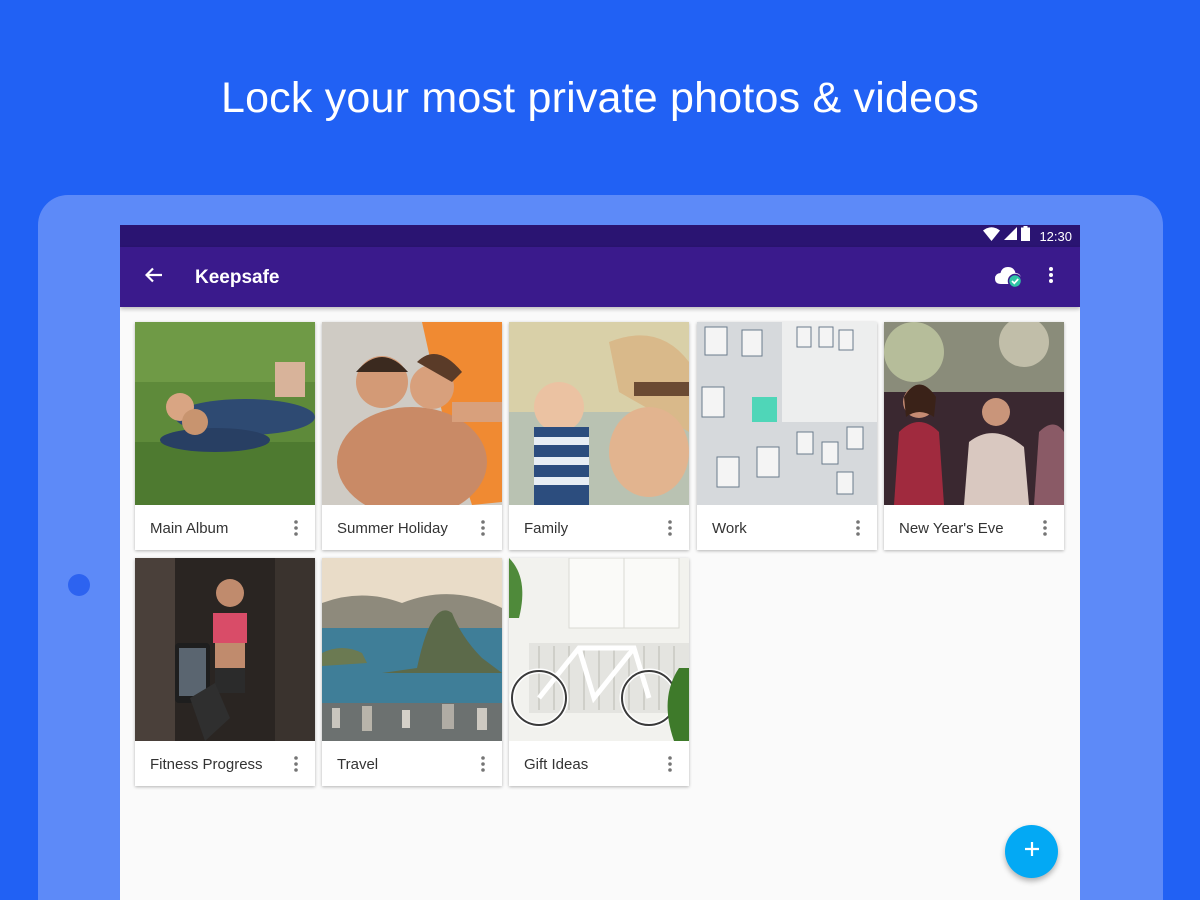 This screenshot has height=900, width=1200. I want to click on status-time: 12:30, so click(1055, 236).